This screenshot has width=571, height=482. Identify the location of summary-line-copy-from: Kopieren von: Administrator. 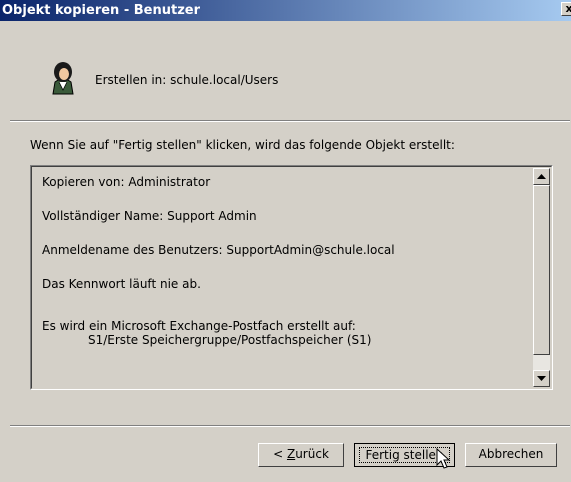
(126, 182).